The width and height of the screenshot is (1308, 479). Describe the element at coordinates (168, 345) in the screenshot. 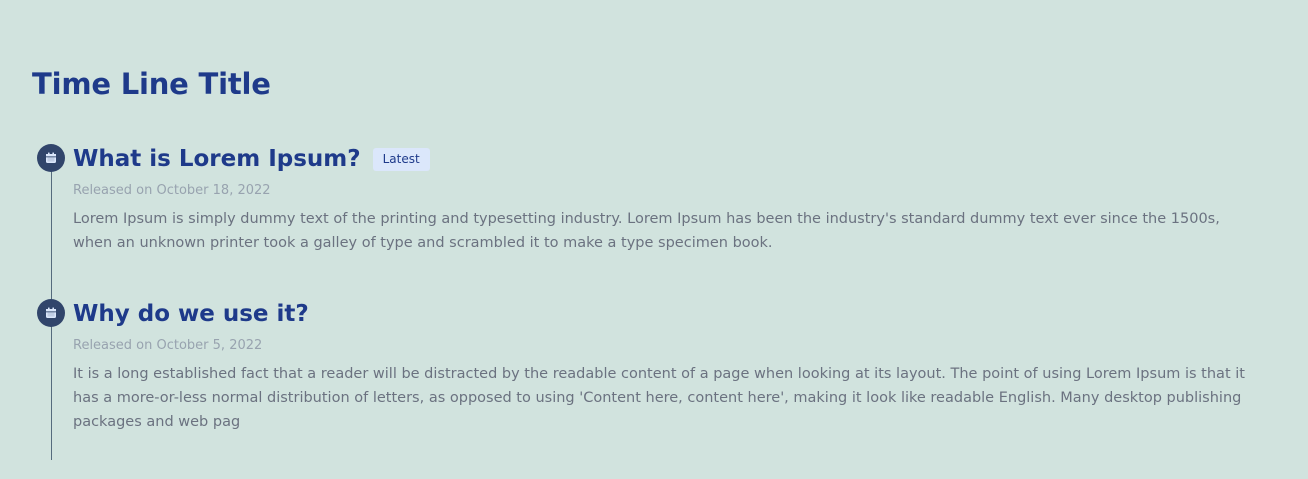

I see `item-date: Released on October 5, 2022` at that location.